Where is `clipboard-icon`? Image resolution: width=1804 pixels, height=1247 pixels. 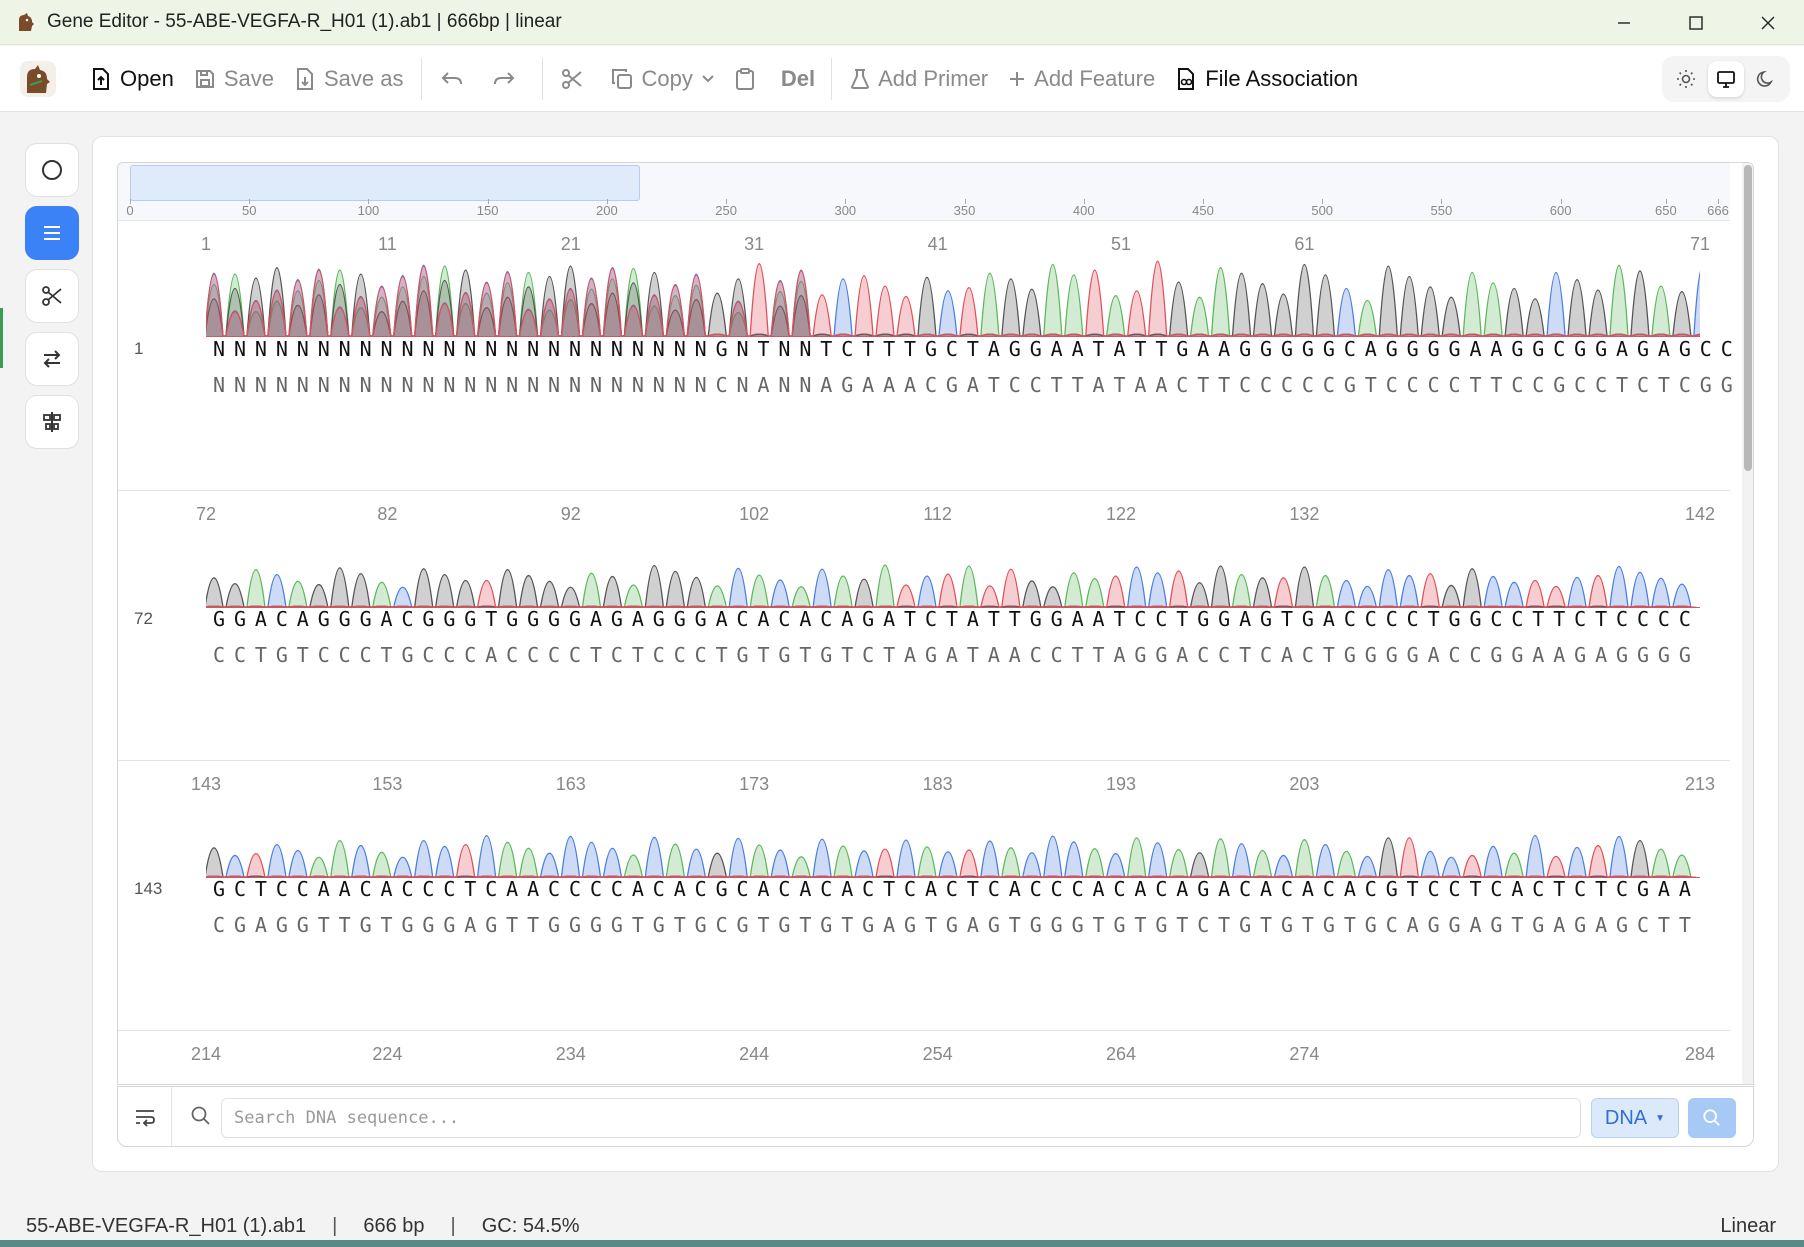 clipboard-icon is located at coordinates (744, 78).